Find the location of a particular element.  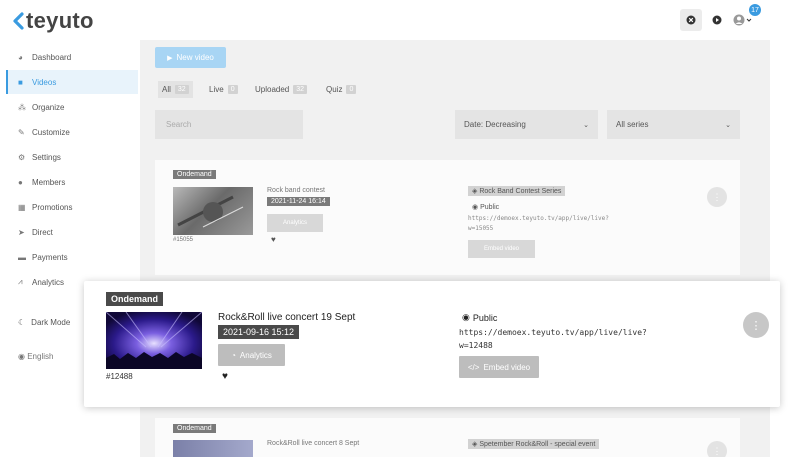

video-id: #12488 is located at coordinates (119, 376).